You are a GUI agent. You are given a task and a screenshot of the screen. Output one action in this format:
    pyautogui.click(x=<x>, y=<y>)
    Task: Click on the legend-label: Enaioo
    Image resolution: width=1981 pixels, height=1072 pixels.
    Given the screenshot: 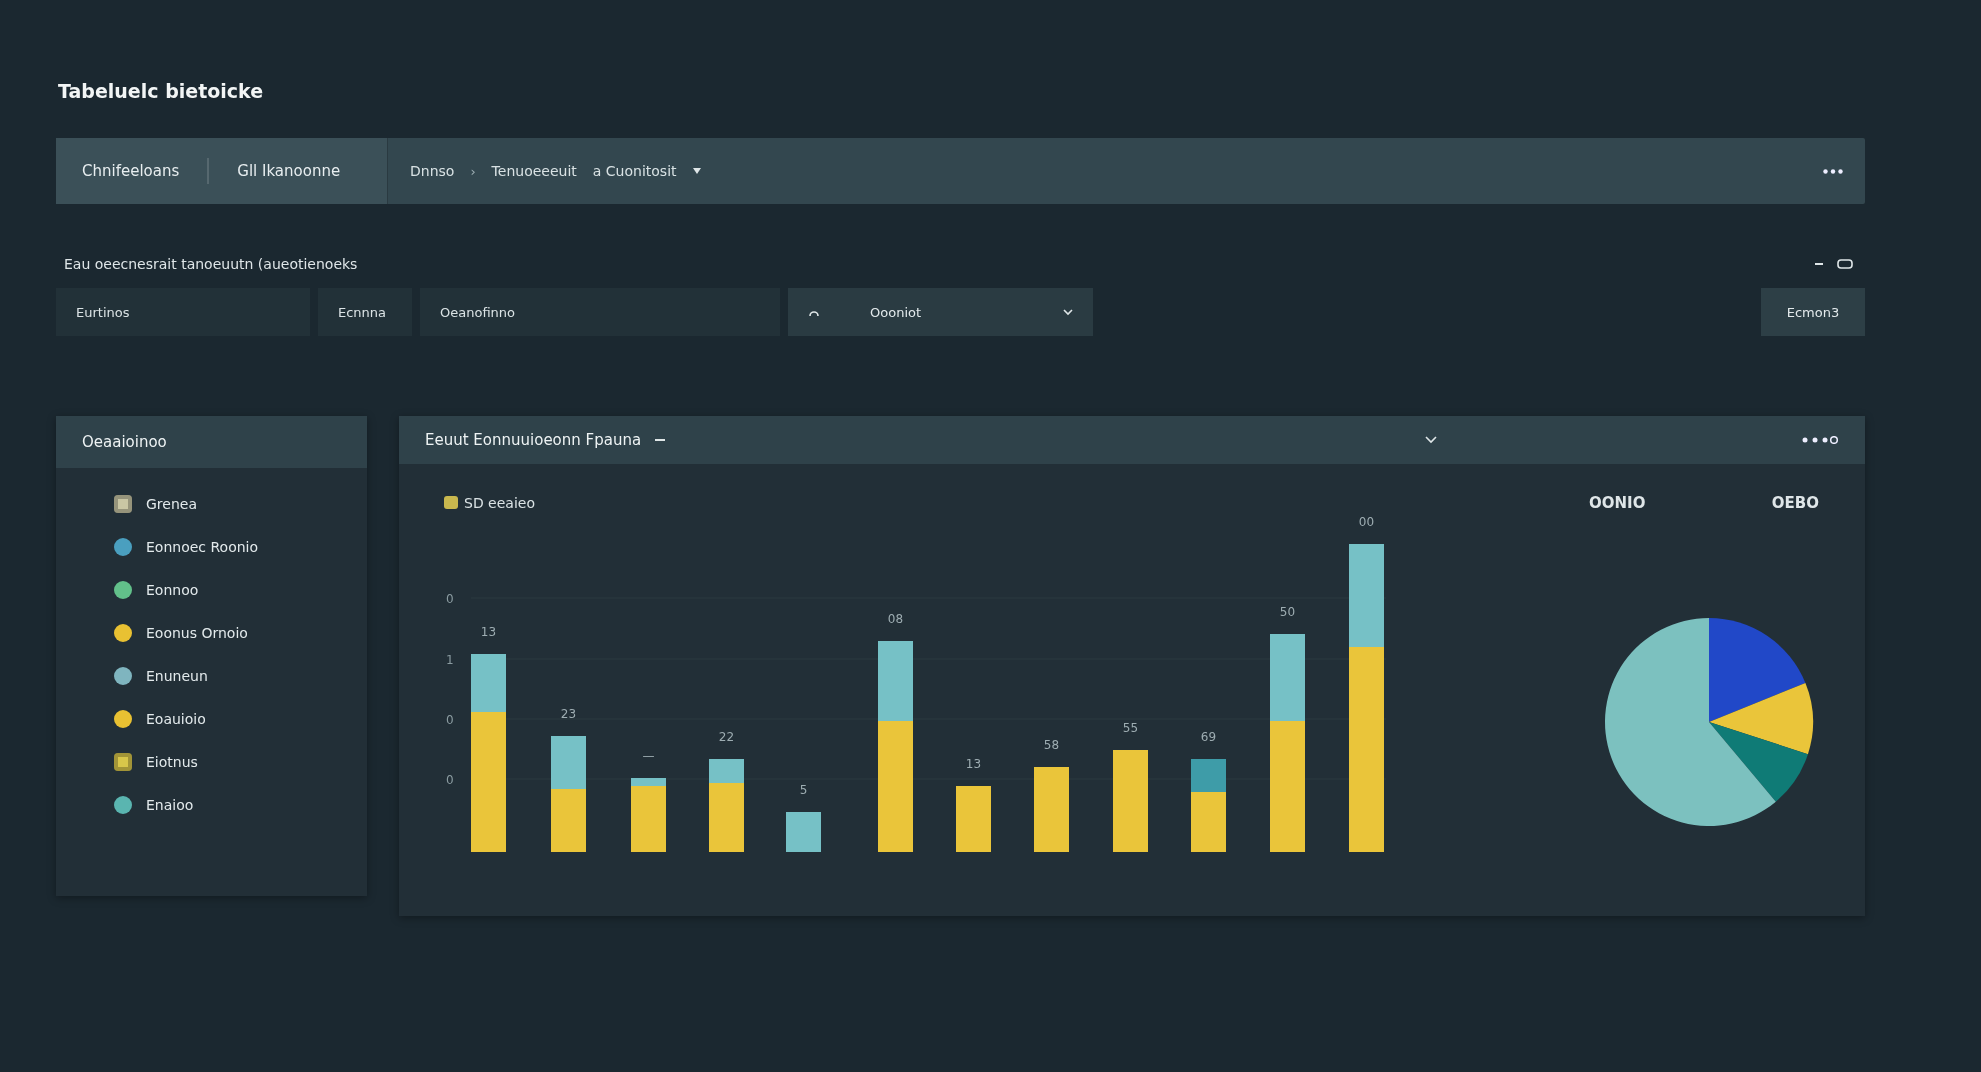 What is the action you would take?
    pyautogui.click(x=170, y=804)
    